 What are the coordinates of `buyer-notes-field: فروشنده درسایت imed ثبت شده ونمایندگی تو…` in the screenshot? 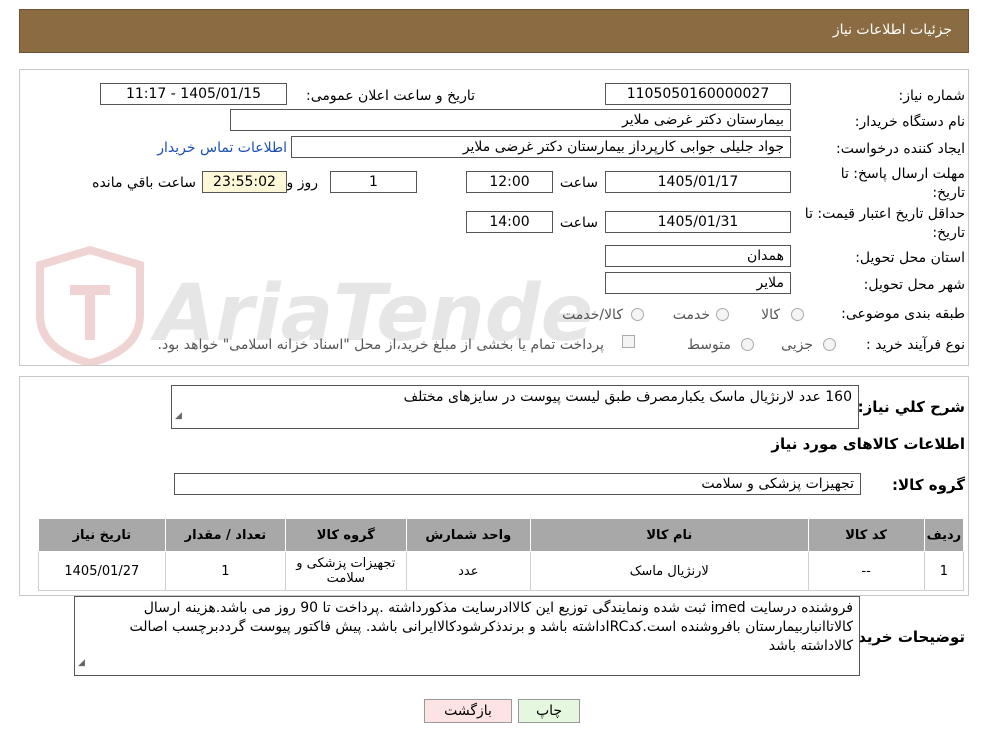 It's located at (467, 636).